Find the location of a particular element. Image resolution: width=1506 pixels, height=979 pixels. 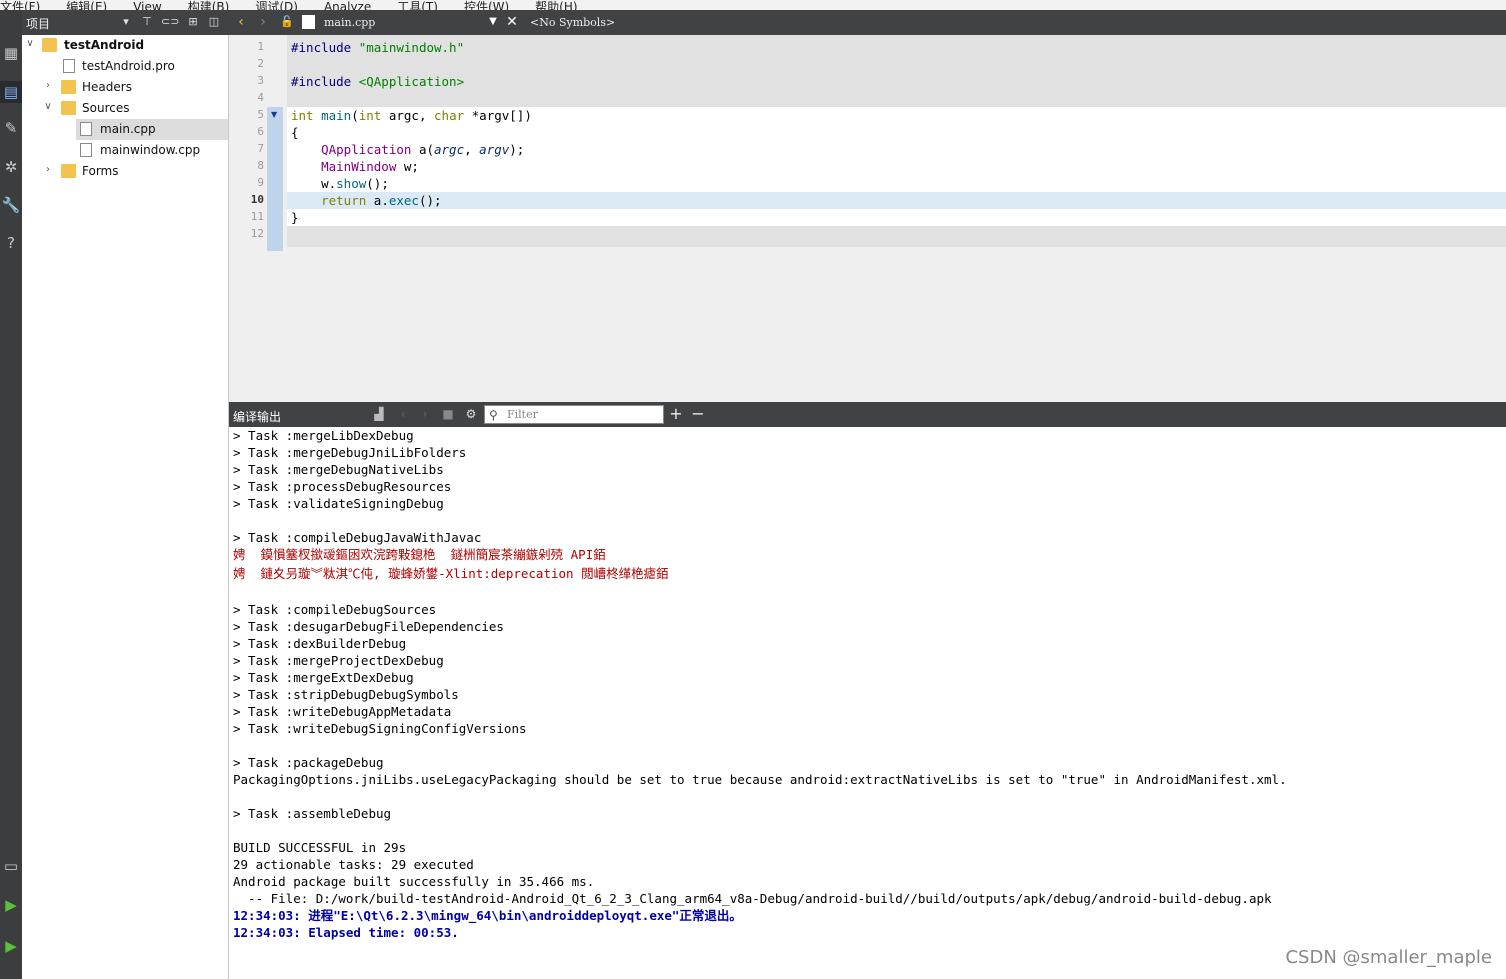

tree-item-project: ∨ testAndroid is located at coordinates (125, 45).